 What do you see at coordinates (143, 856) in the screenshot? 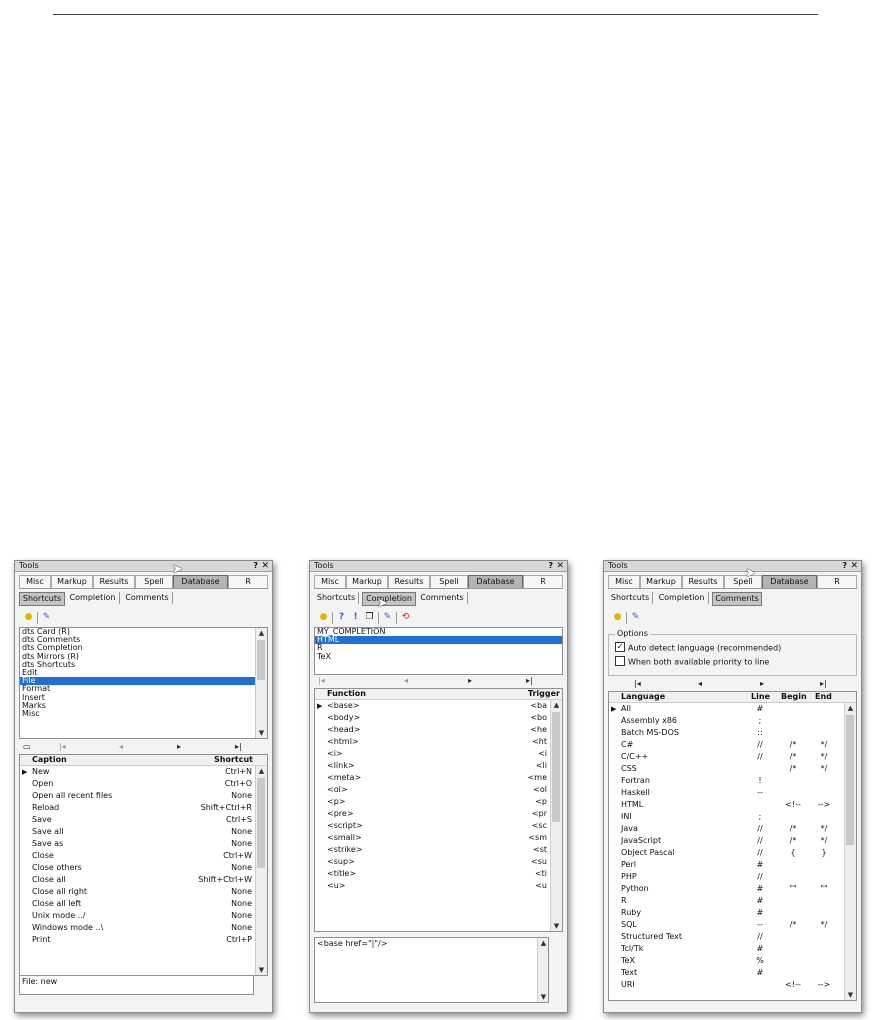
I see `table-row: Close Ctrl+W` at bounding box center [143, 856].